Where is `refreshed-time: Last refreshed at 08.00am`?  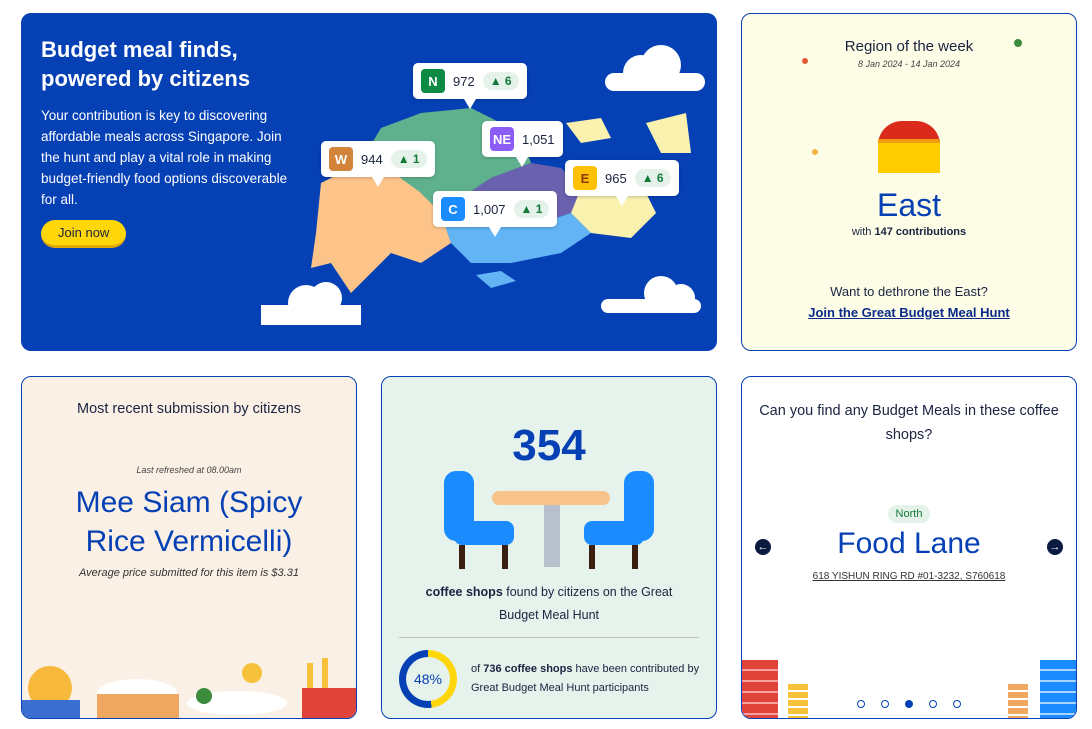
refreshed-time: Last refreshed at 08.00am is located at coordinates (189, 470).